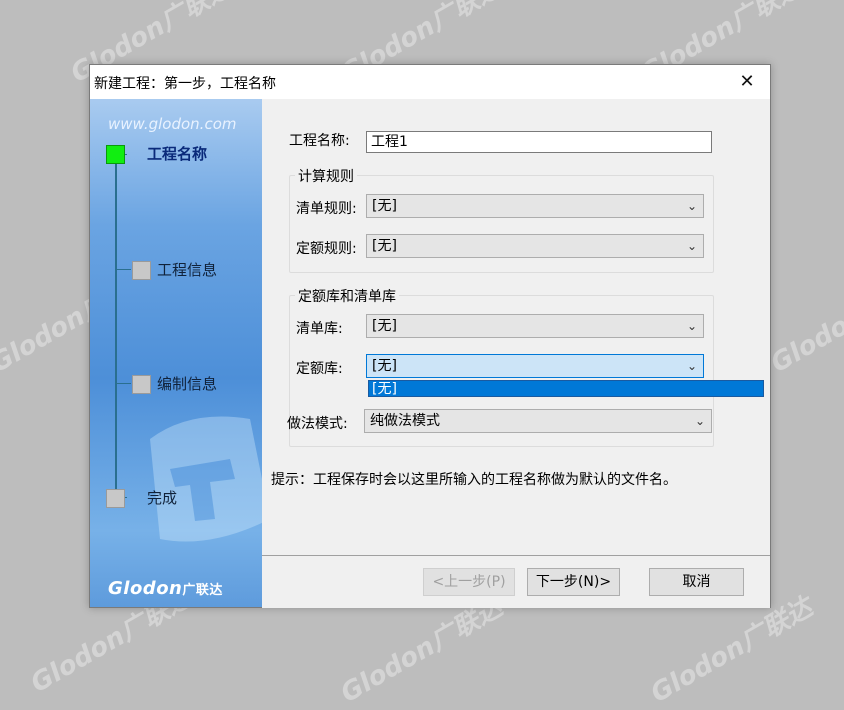 This screenshot has width=844, height=710. I want to click on step-indicator-project-name, so click(115, 154).